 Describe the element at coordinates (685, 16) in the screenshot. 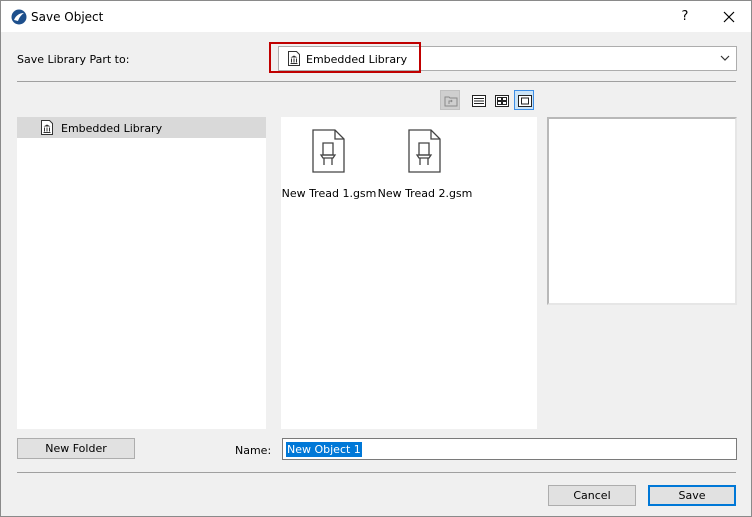

I see `help-button: ?` at that location.